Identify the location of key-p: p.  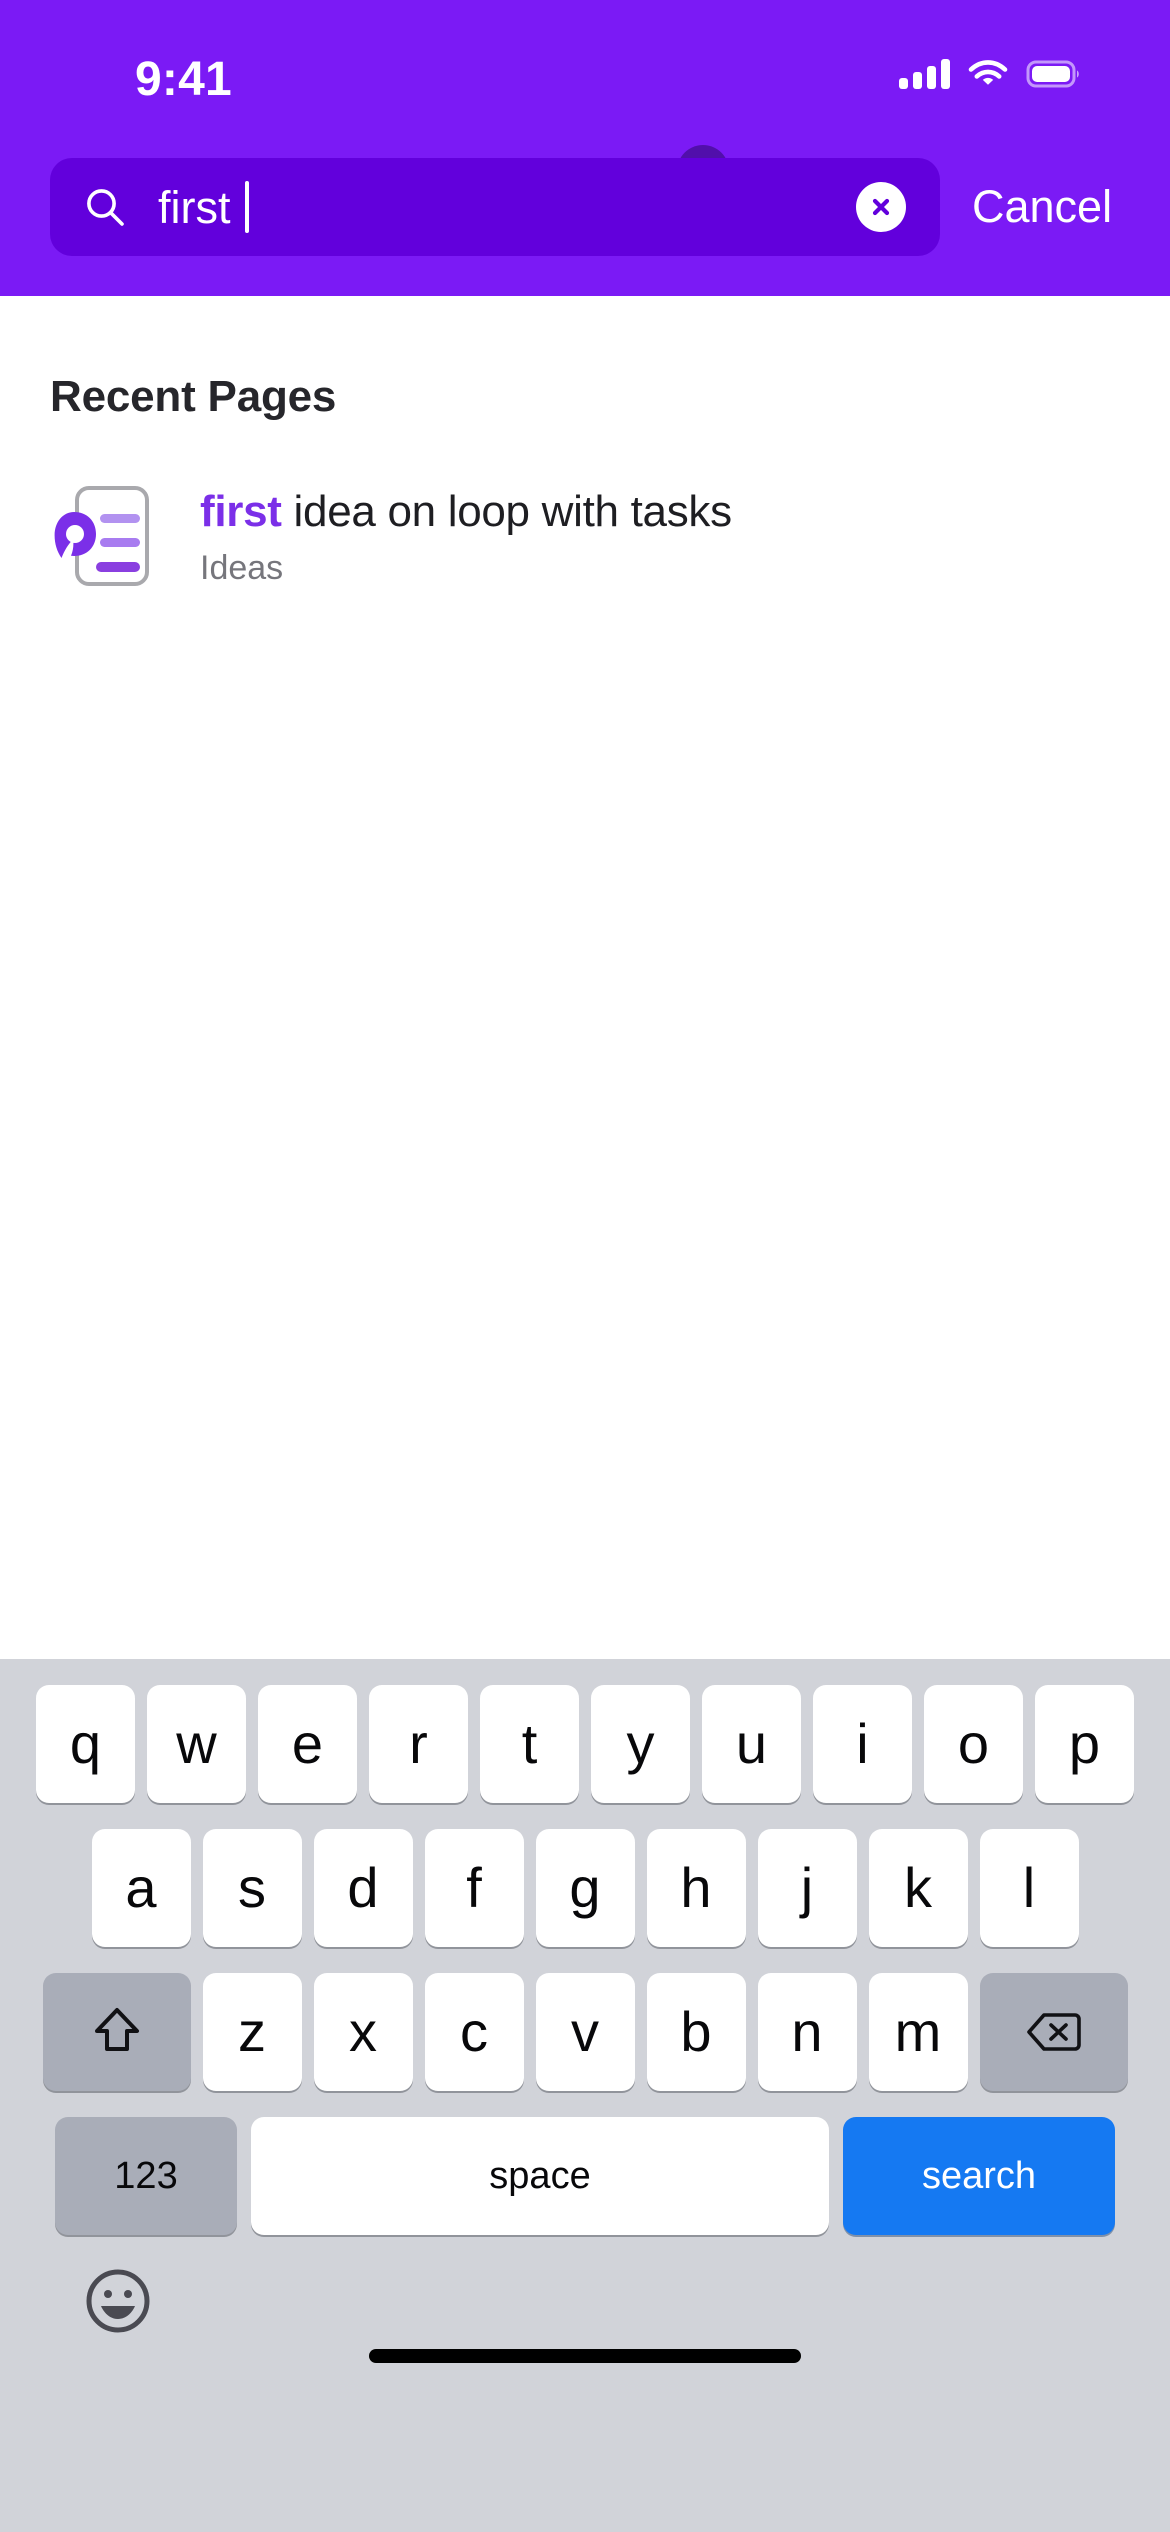
(1084, 1744).